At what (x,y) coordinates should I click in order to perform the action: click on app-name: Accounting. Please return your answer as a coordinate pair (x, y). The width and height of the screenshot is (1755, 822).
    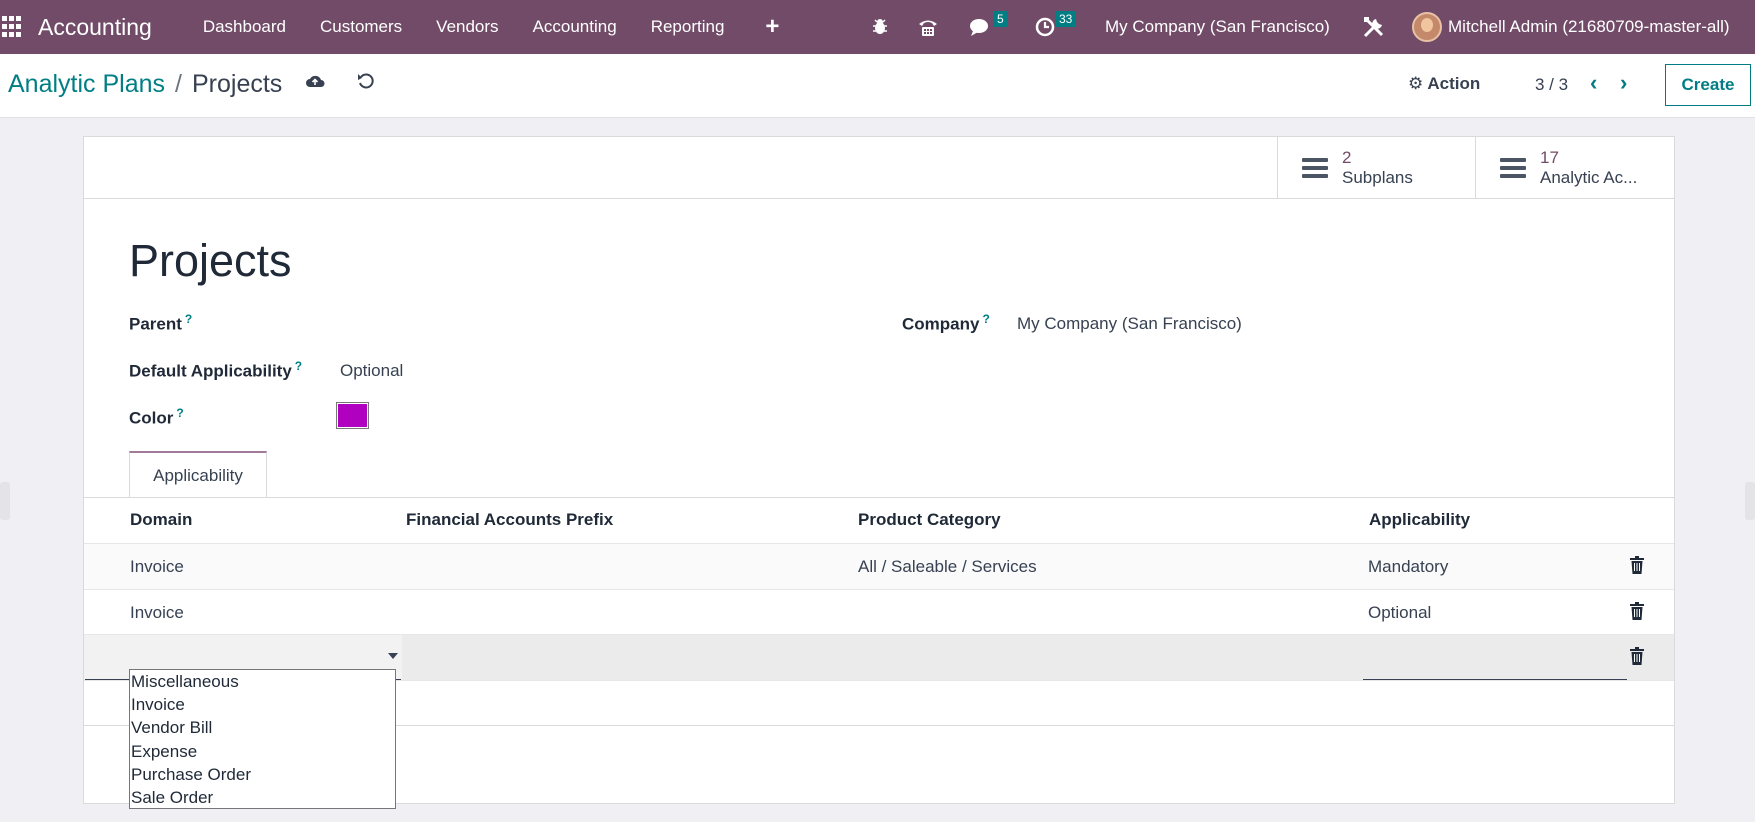
    Looking at the image, I should click on (95, 27).